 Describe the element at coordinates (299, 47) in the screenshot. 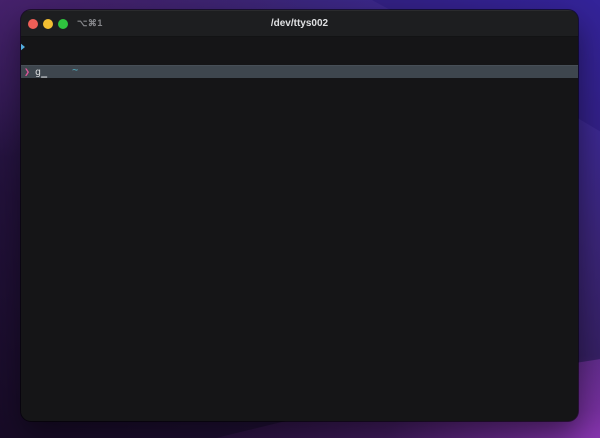

I see `terminal-line-mark` at that location.